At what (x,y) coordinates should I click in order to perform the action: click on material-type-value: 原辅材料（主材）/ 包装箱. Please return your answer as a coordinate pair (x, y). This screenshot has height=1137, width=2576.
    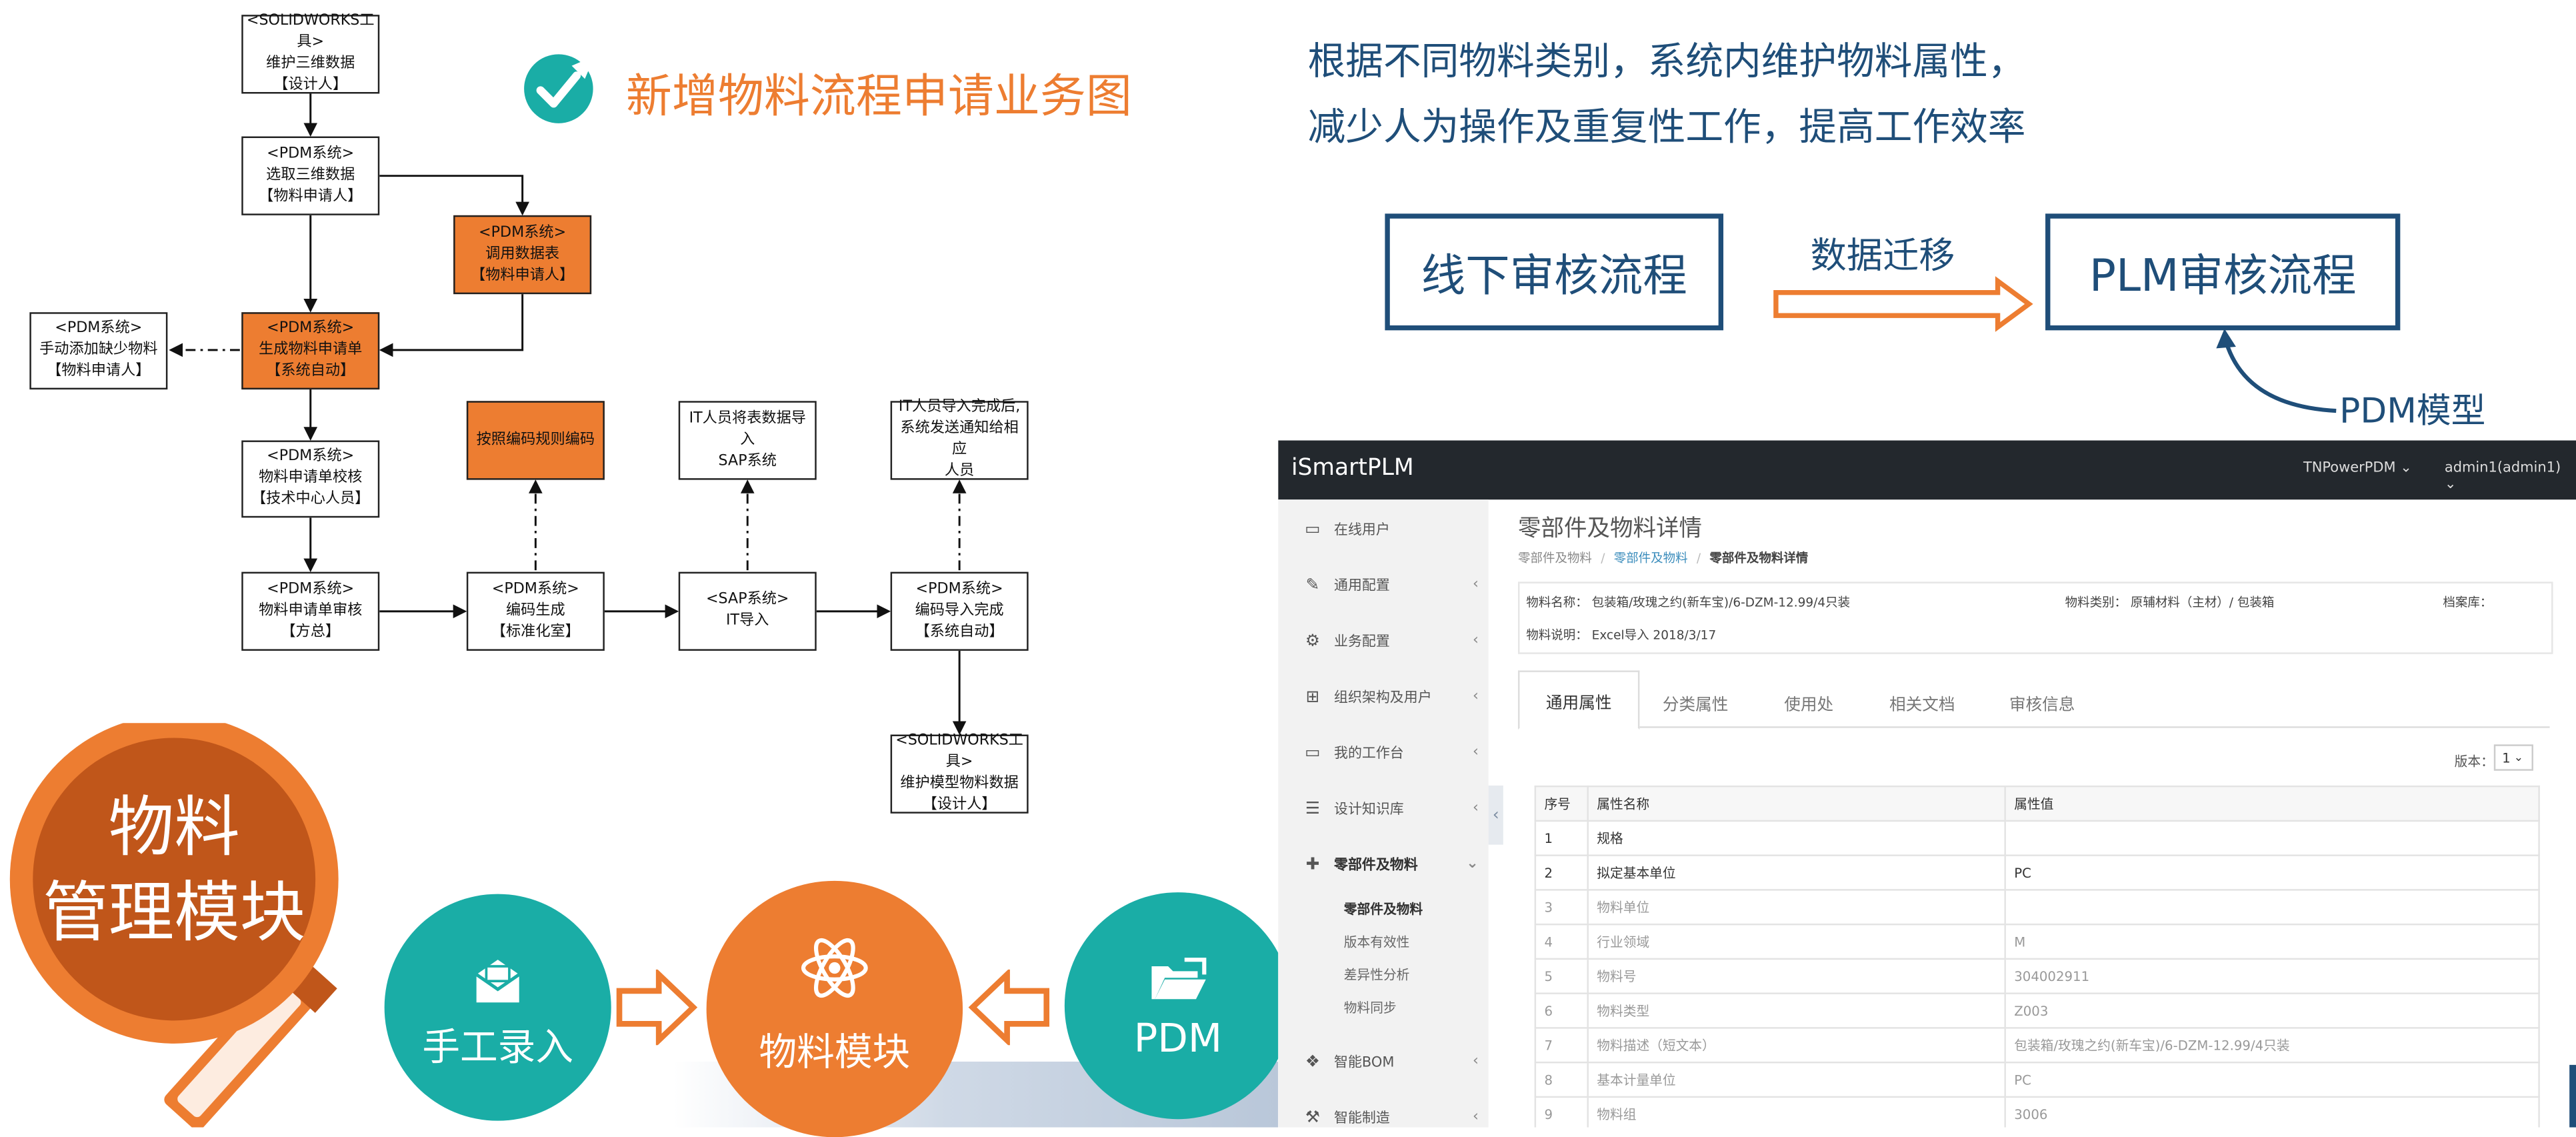
    Looking at the image, I should click on (2202, 602).